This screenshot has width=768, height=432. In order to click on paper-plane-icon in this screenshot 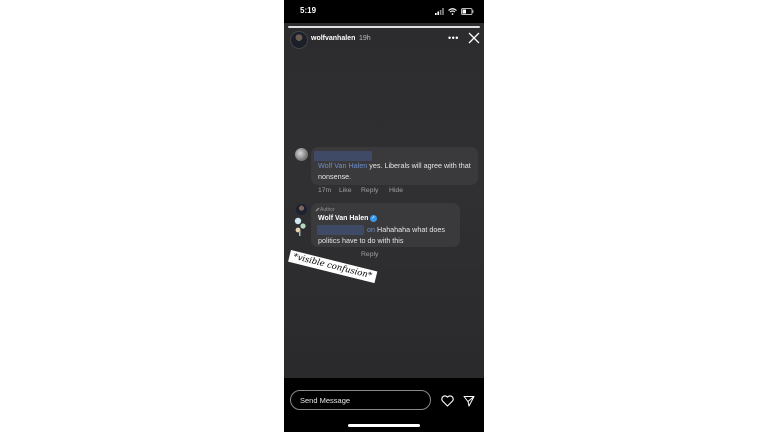, I will do `click(469, 401)`.